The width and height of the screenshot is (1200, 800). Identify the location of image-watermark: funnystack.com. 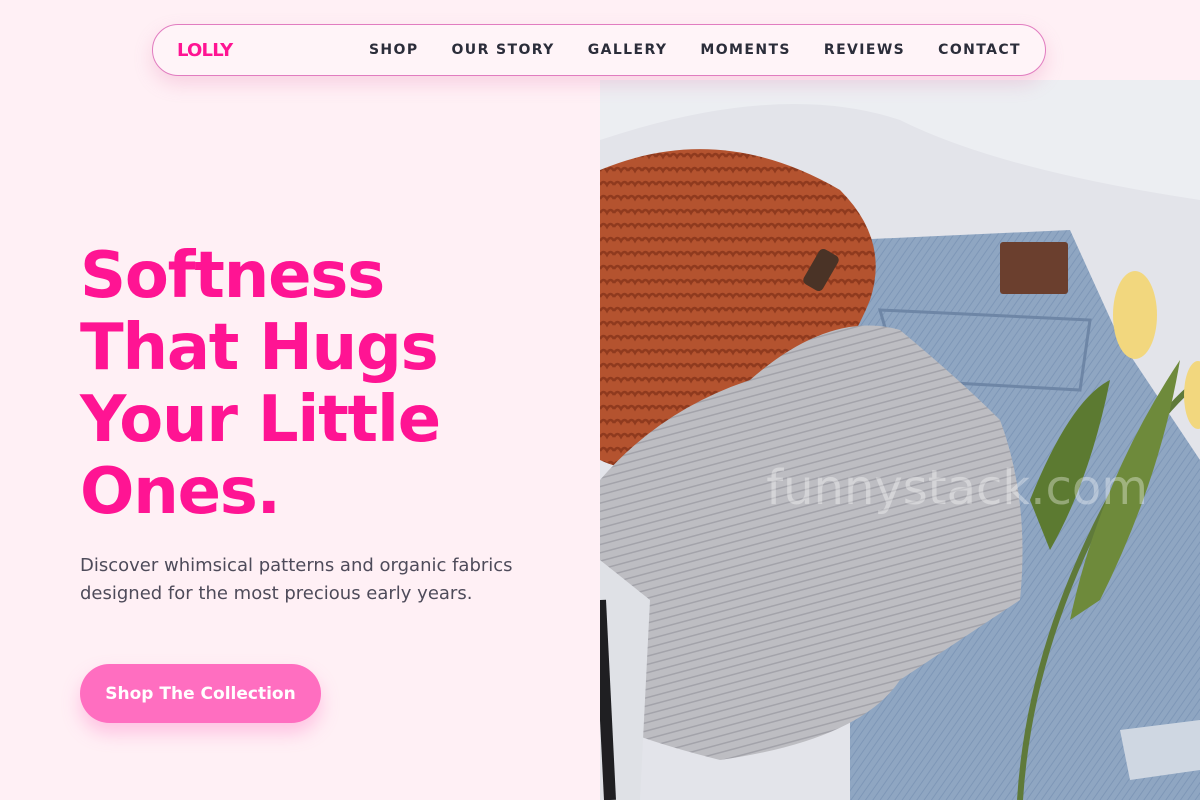
(957, 488).